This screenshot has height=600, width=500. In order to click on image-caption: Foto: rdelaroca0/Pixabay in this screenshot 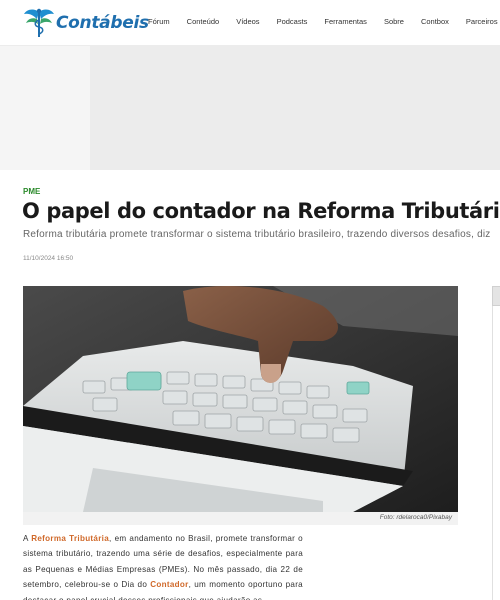, I will do `click(415, 517)`.